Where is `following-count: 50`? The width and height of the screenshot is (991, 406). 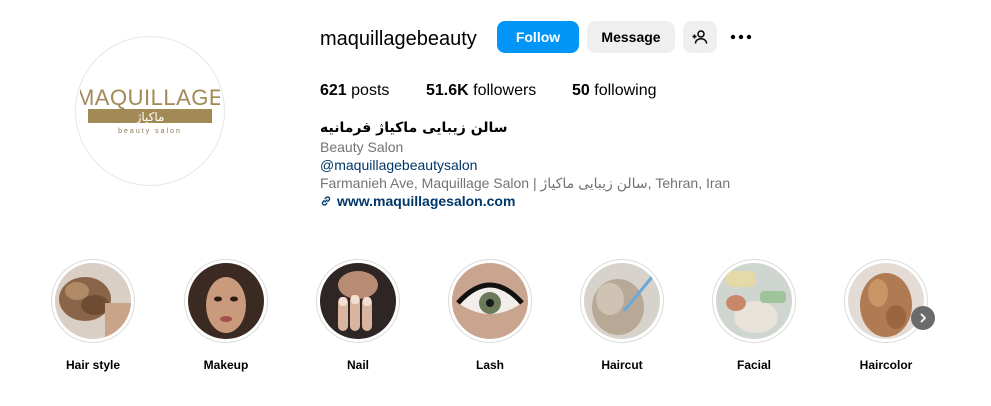
following-count: 50 is located at coordinates (581, 90).